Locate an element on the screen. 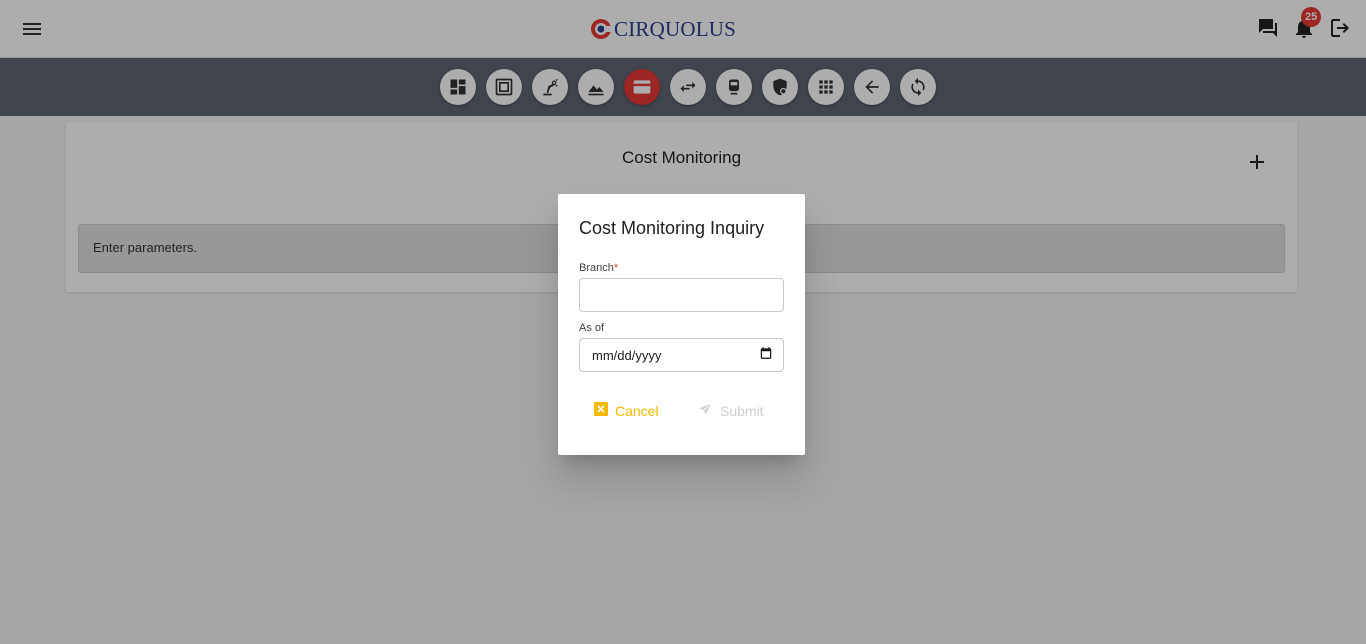 The width and height of the screenshot is (1366, 644). branch-label-text: Branch is located at coordinates (596, 268).